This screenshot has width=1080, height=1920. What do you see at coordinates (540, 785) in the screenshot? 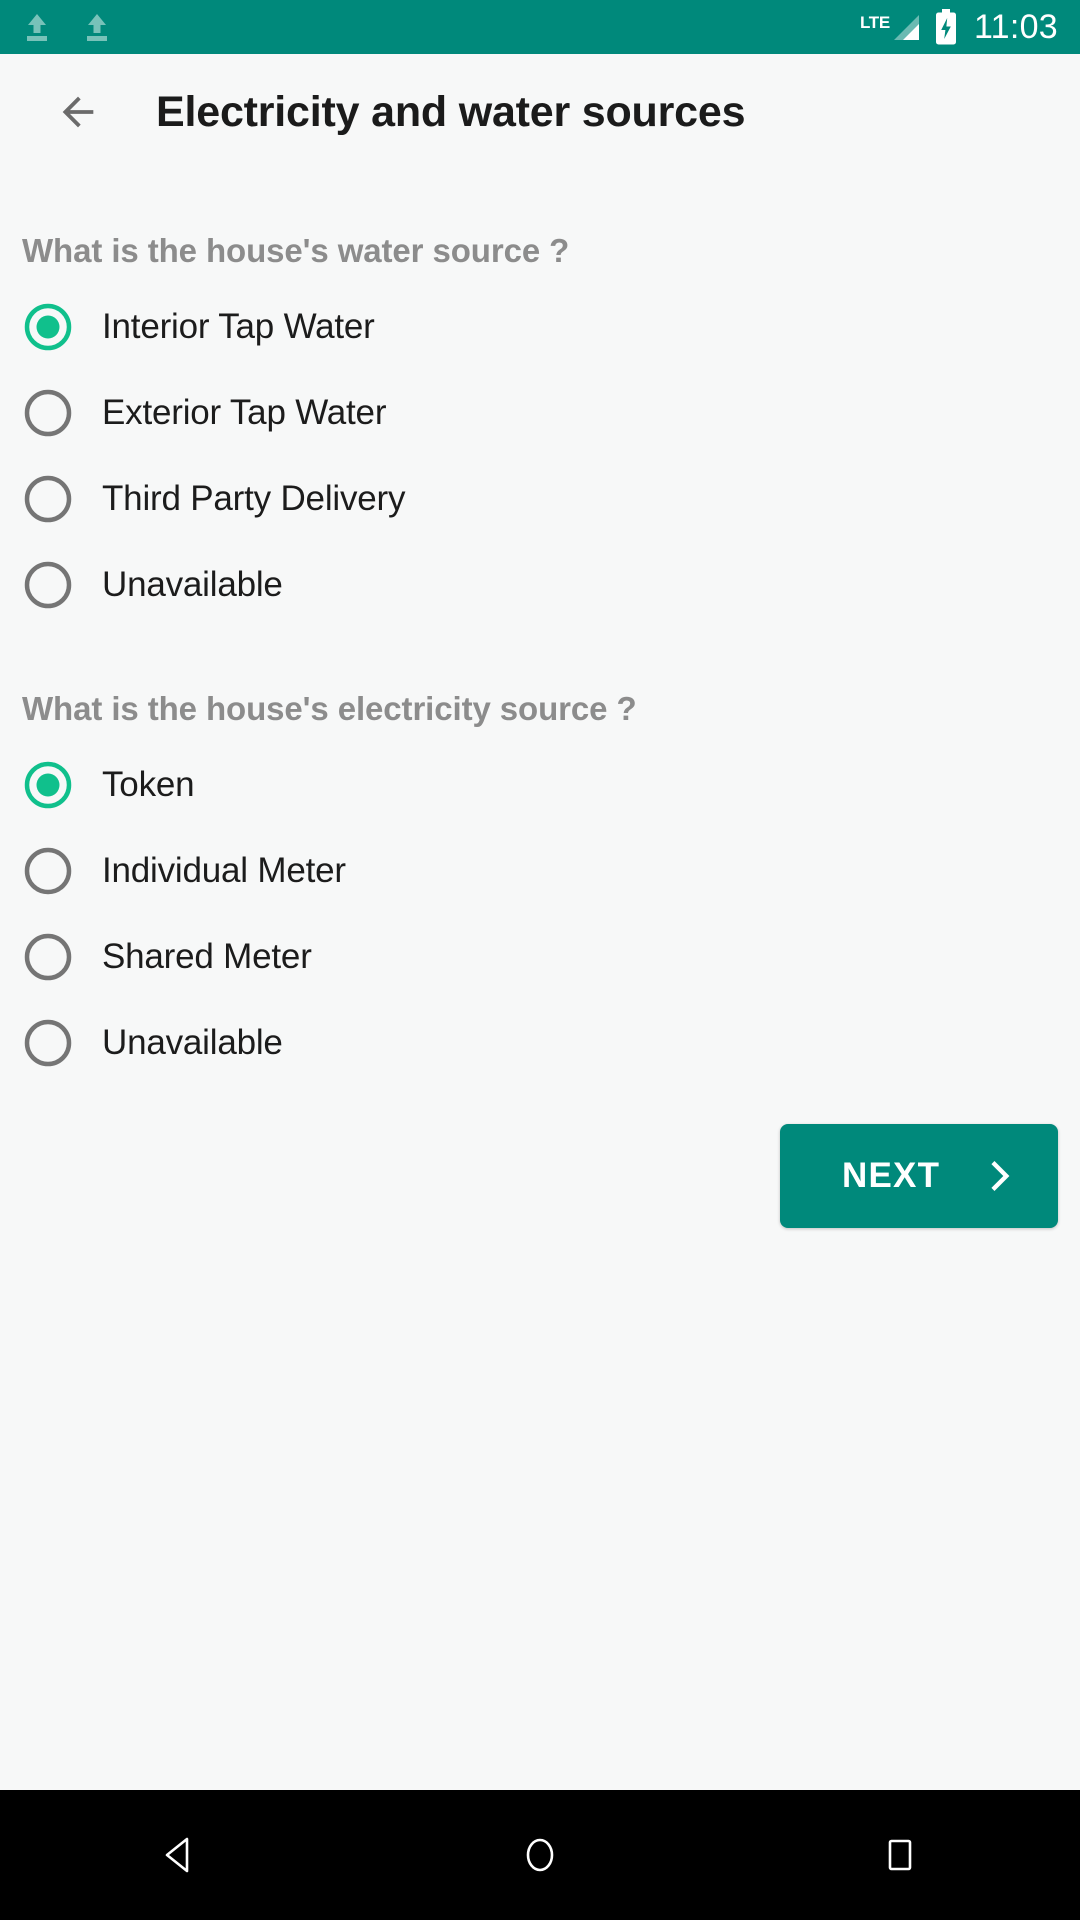
I see `radio-option-token: Token` at bounding box center [540, 785].